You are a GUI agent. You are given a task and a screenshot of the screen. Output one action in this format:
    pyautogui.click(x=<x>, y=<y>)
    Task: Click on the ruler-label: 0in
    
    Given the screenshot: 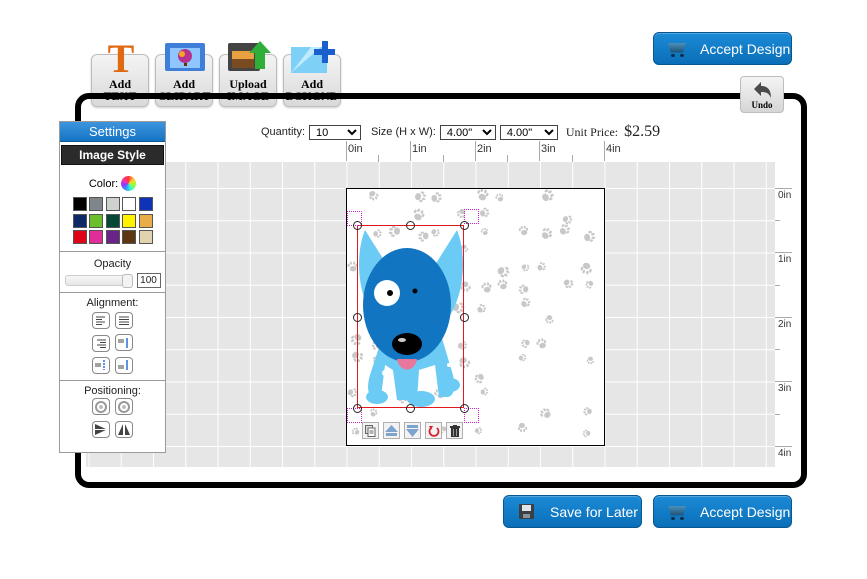 What is the action you would take?
    pyautogui.click(x=785, y=195)
    